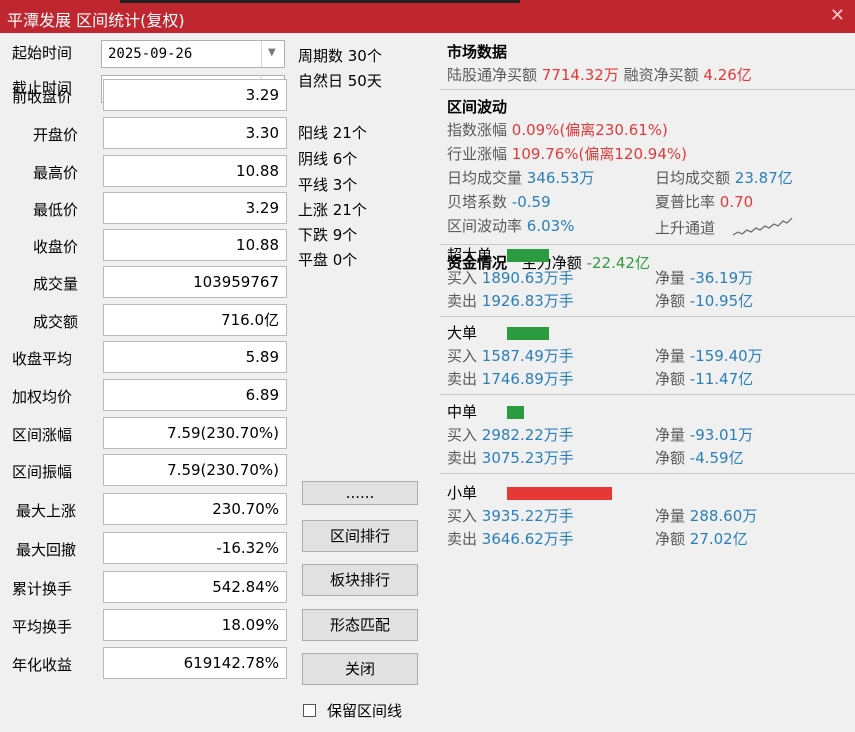  I want to click on fund-field-value: 1587.49万手, so click(527, 356).